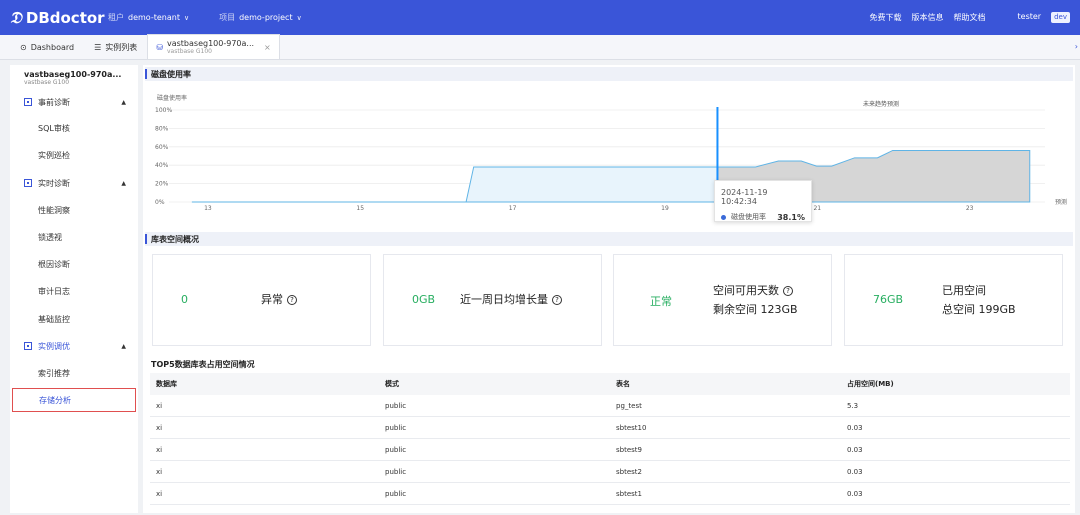 Image resolution: width=1080 pixels, height=515 pixels. I want to click on card-weekly-growth: 0GB 近一周日均增长量?, so click(492, 300).